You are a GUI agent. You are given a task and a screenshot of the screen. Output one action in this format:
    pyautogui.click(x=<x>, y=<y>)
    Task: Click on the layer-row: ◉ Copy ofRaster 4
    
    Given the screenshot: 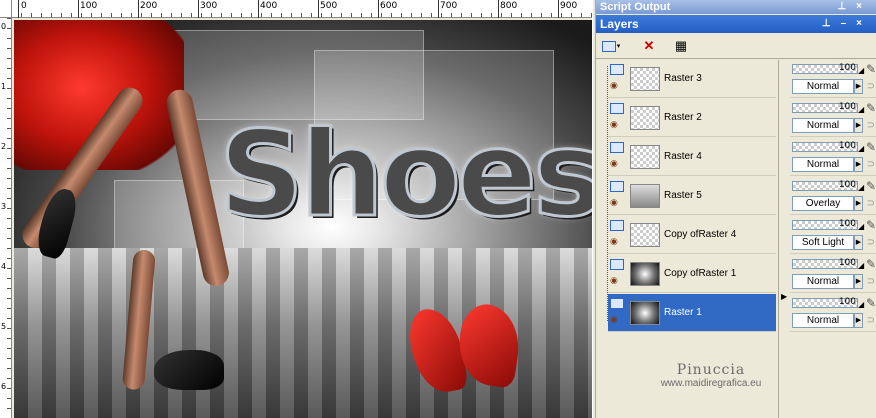 What is the action you would take?
    pyautogui.click(x=692, y=235)
    